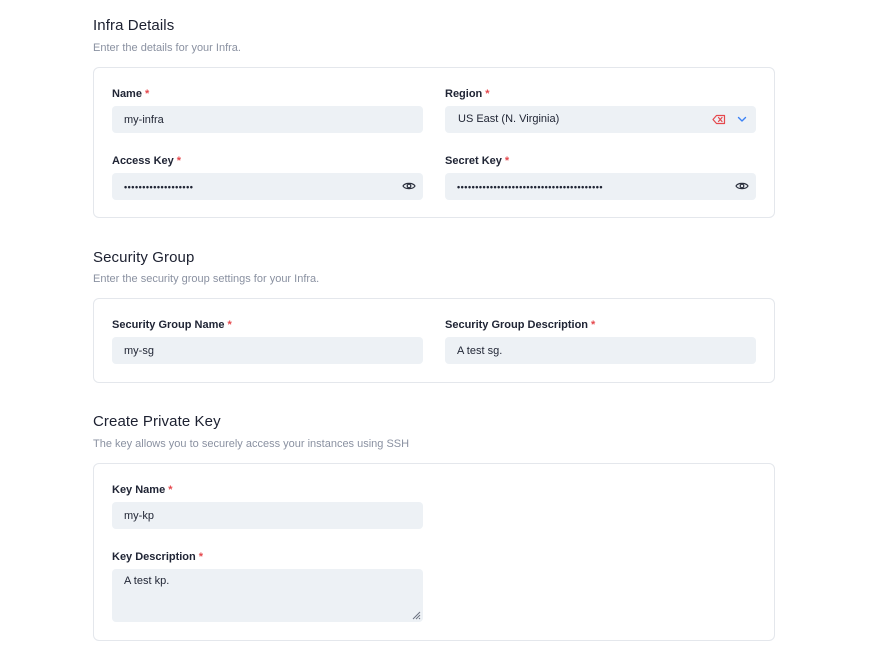 This screenshot has width=887, height=657. I want to click on key-description-textarea: A test kp., so click(267, 595).